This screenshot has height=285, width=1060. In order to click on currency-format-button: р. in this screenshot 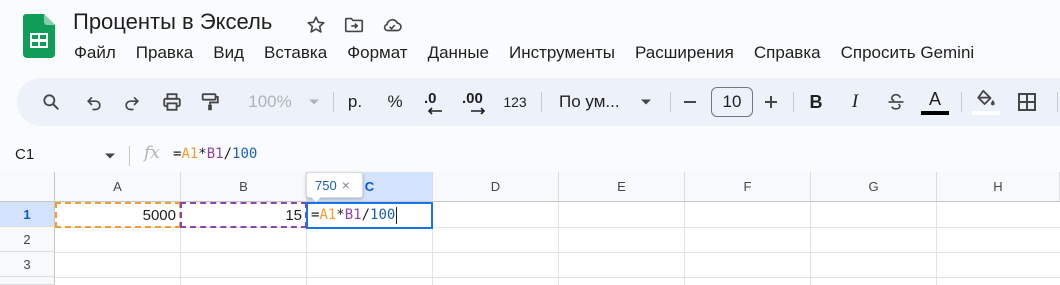, I will do `click(355, 102)`.